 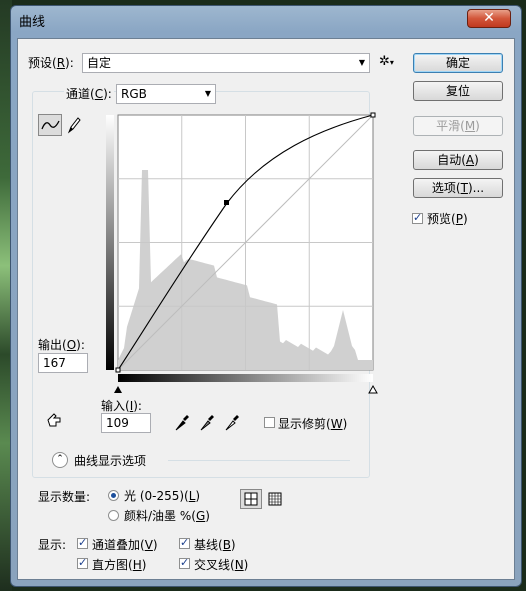 I want to click on channel-select: RGB ▼, so click(x=166, y=94).